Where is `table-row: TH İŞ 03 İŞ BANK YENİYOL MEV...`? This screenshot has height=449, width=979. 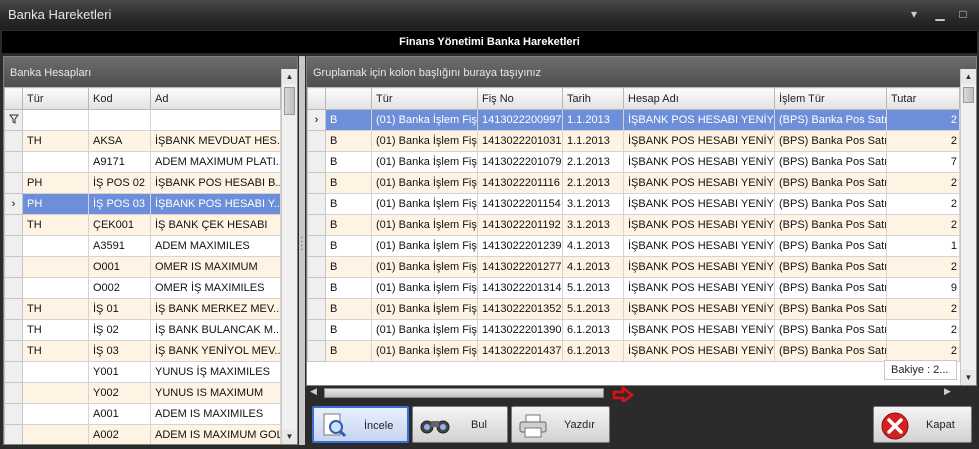
table-row: TH İŞ 03 İŞ BANK YENİYOL MEV... is located at coordinates (142, 351).